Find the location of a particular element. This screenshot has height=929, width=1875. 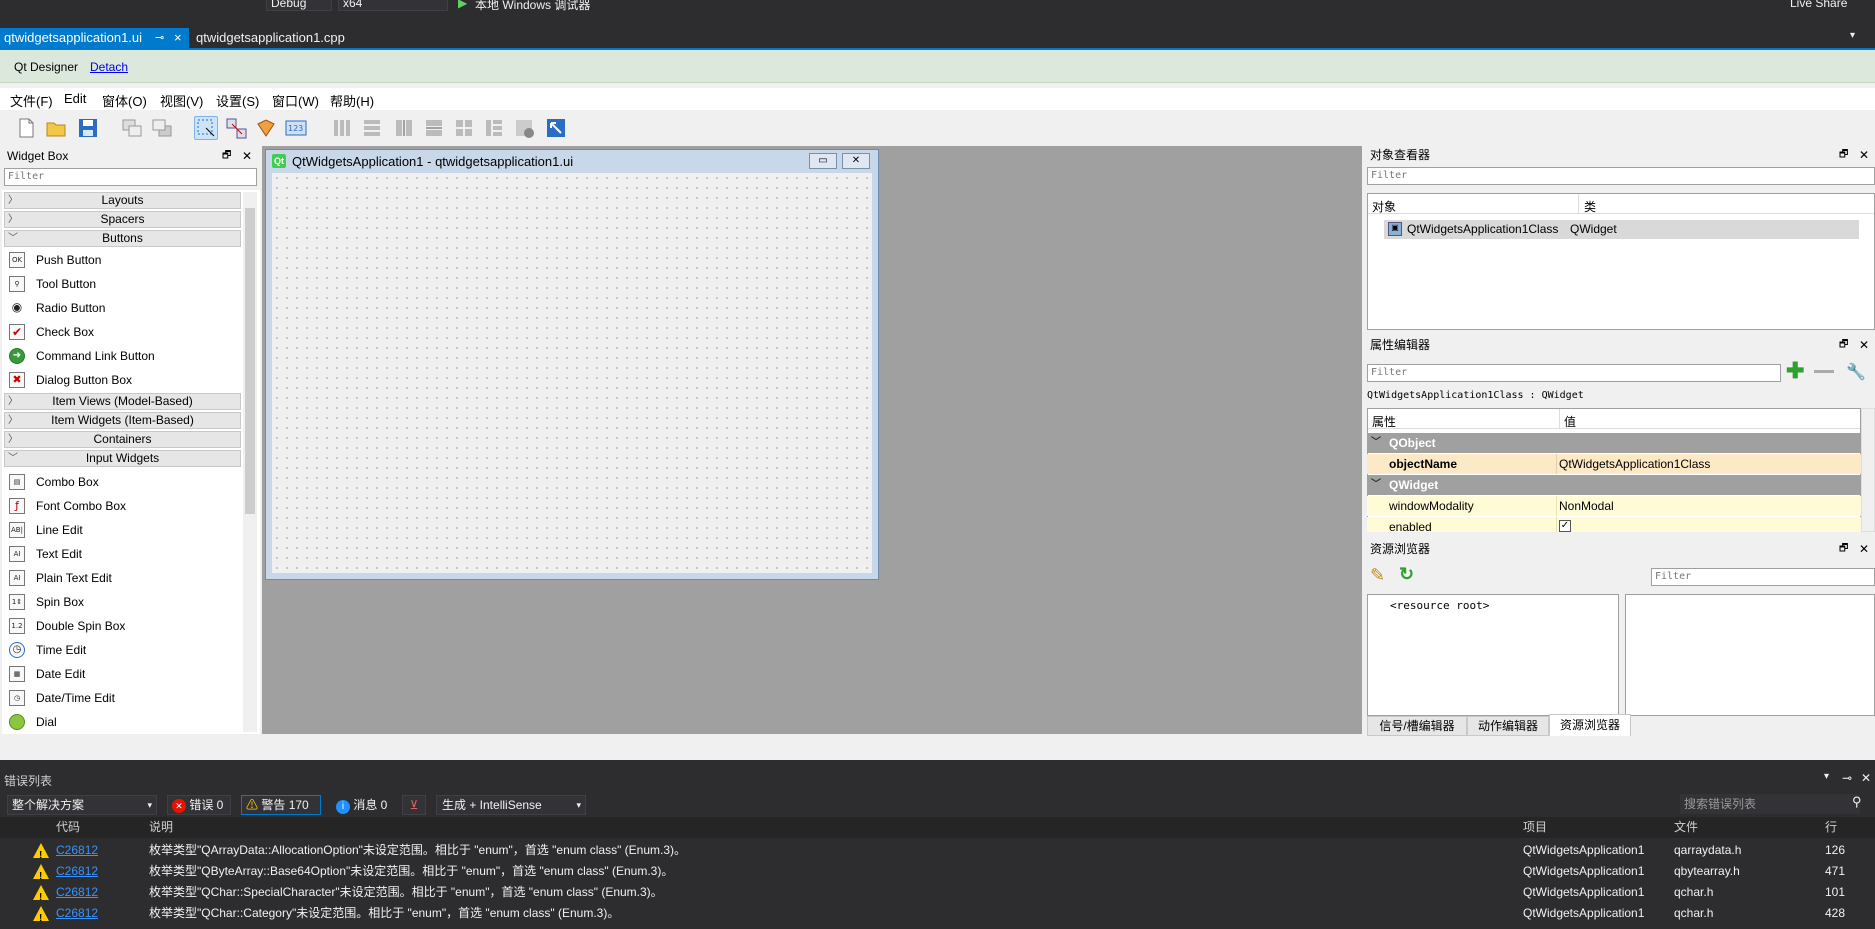

prop-windowmodality: windowModality NonModal is located at coordinates (1614, 506).